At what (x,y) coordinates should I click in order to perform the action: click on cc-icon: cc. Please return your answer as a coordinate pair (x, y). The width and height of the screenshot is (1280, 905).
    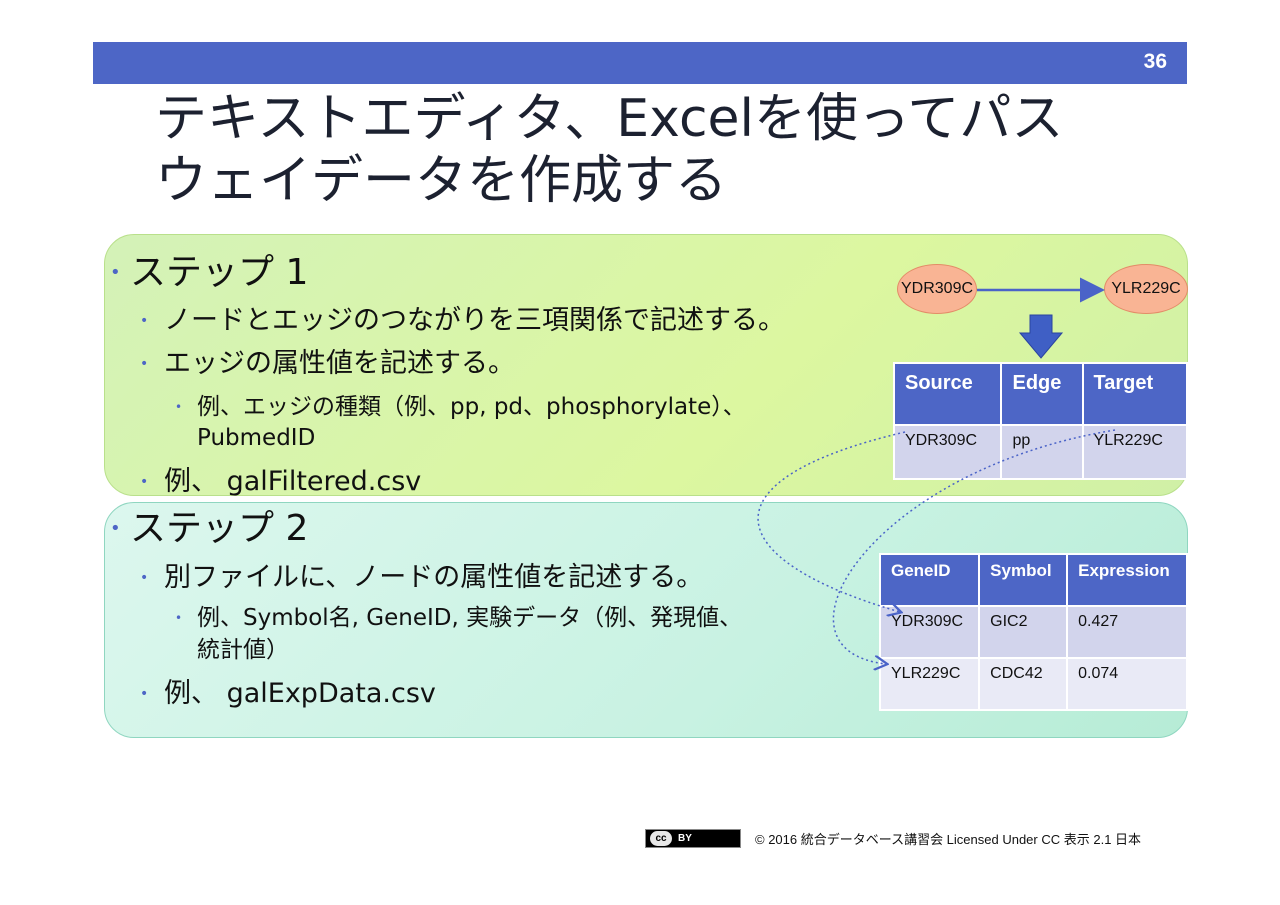
    Looking at the image, I should click on (661, 838).